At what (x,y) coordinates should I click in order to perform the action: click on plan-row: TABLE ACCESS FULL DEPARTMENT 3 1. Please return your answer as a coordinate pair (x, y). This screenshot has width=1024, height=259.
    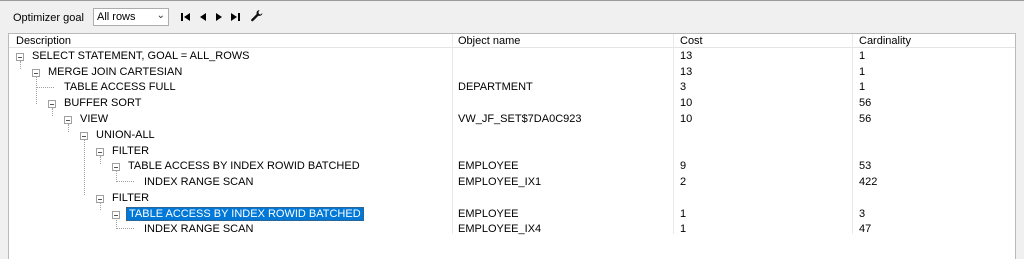
    Looking at the image, I should click on (512, 87).